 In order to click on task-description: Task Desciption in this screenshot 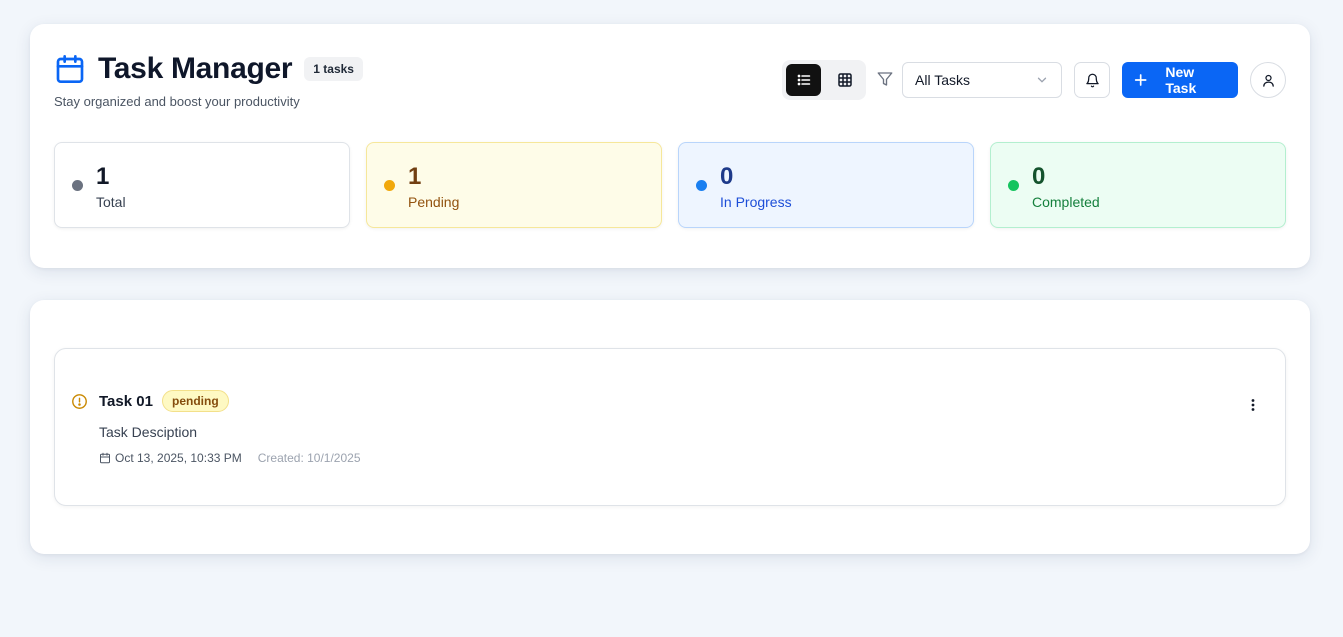, I will do `click(148, 432)`.